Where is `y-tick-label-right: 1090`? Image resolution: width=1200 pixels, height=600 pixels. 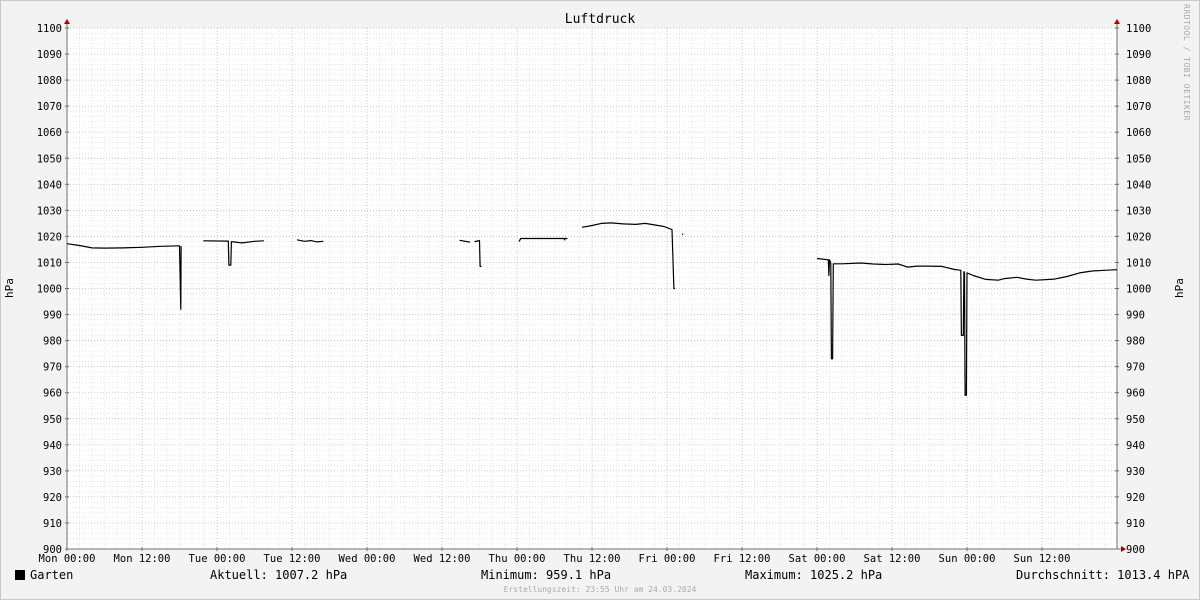
y-tick-label-right: 1090 is located at coordinates (1138, 55).